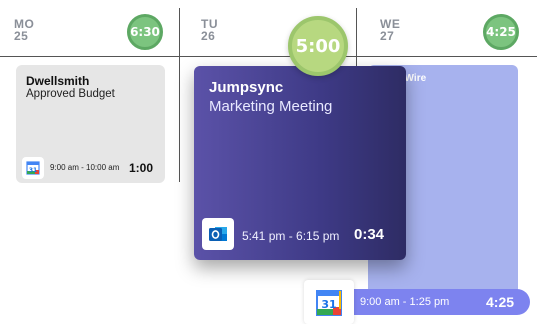 The height and width of the screenshot is (324, 537). Describe the element at coordinates (141, 168) in the screenshot. I see `event-duration: 1:00` at that location.